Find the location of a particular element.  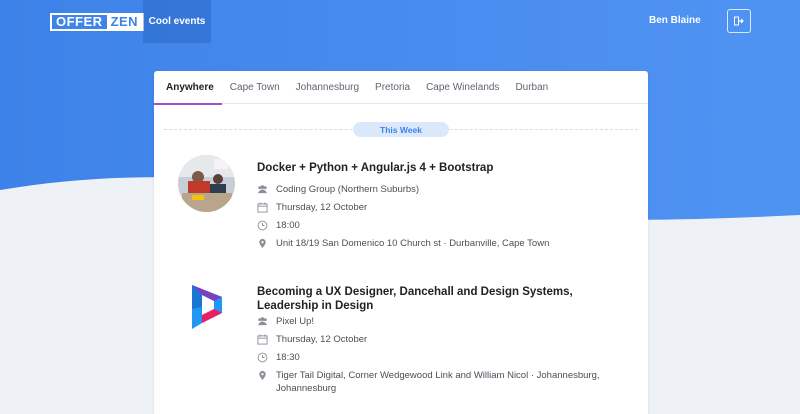

event-group: Pixel Up! is located at coordinates (295, 321).